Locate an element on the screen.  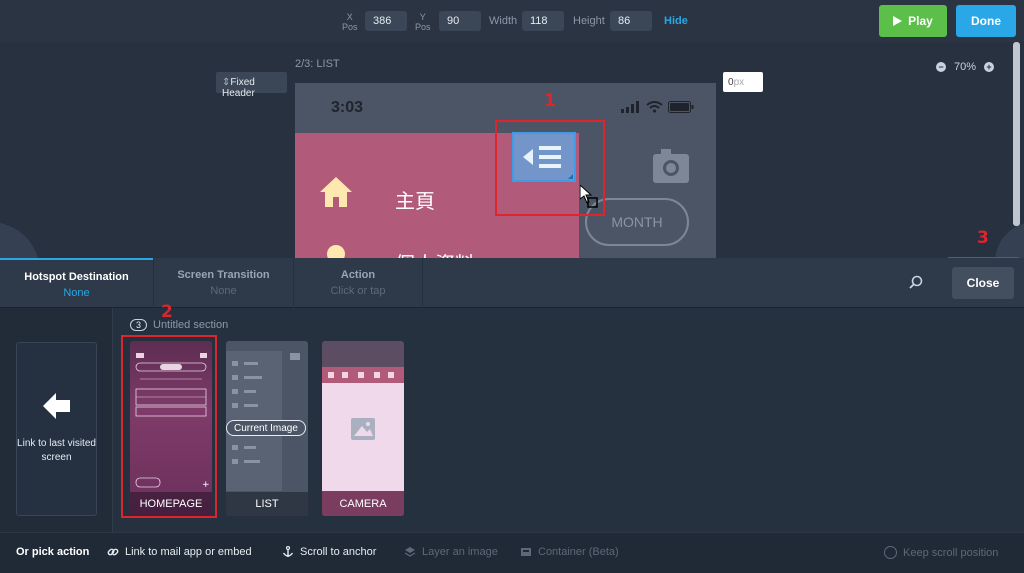
annotation-label-2: 2 is located at coordinates (167, 312).